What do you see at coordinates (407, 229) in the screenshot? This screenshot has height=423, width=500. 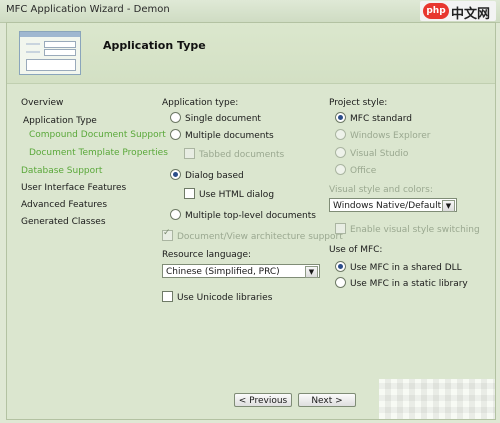 I see `checkbox-visual-style-switching: Enable visual style switching` at bounding box center [407, 229].